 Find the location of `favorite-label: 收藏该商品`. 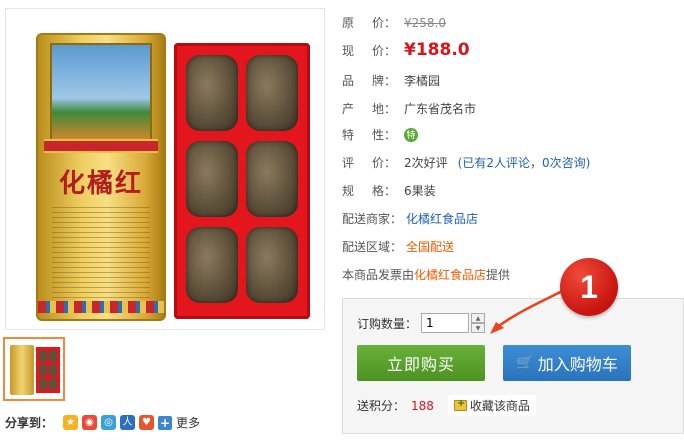

favorite-label: 收藏该商品 is located at coordinates (499, 406).